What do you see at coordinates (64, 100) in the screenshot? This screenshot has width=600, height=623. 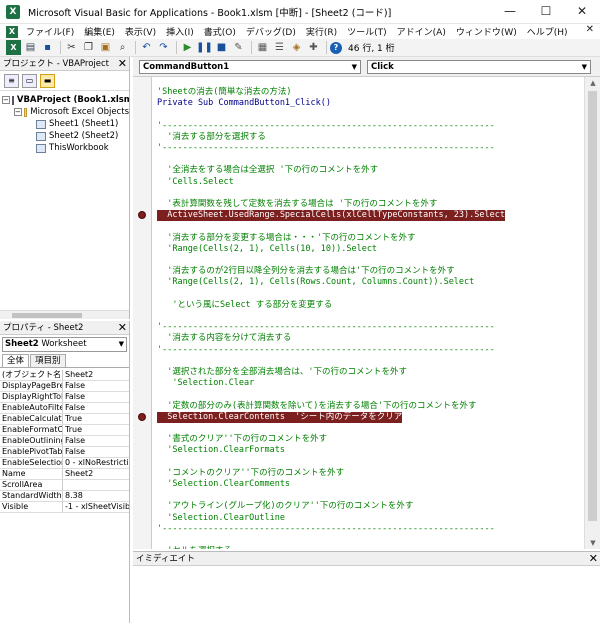 I see `tree-item-vbaproject: − VBAProject (Book1.xlsm)` at bounding box center [64, 100].